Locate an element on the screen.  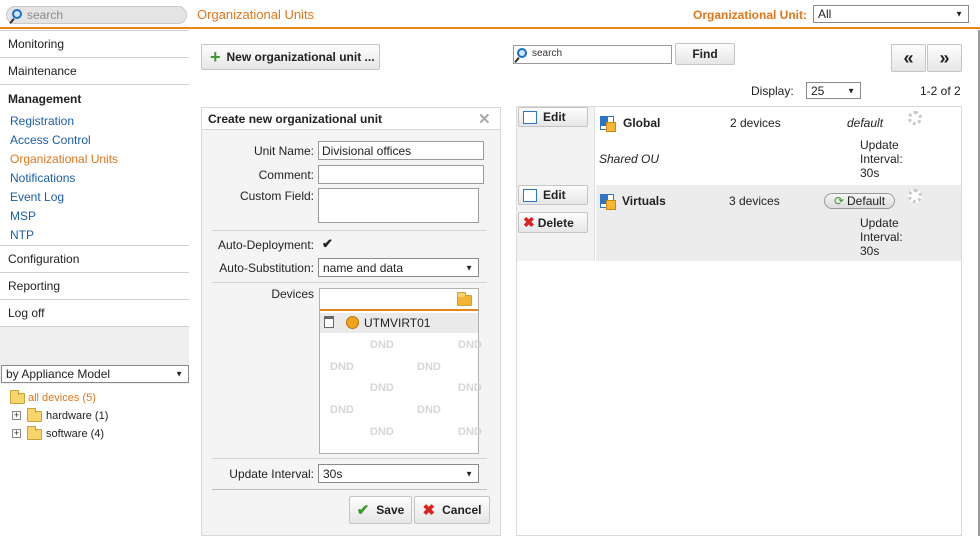
chevrons-left-icon: « is located at coordinates (908, 57).